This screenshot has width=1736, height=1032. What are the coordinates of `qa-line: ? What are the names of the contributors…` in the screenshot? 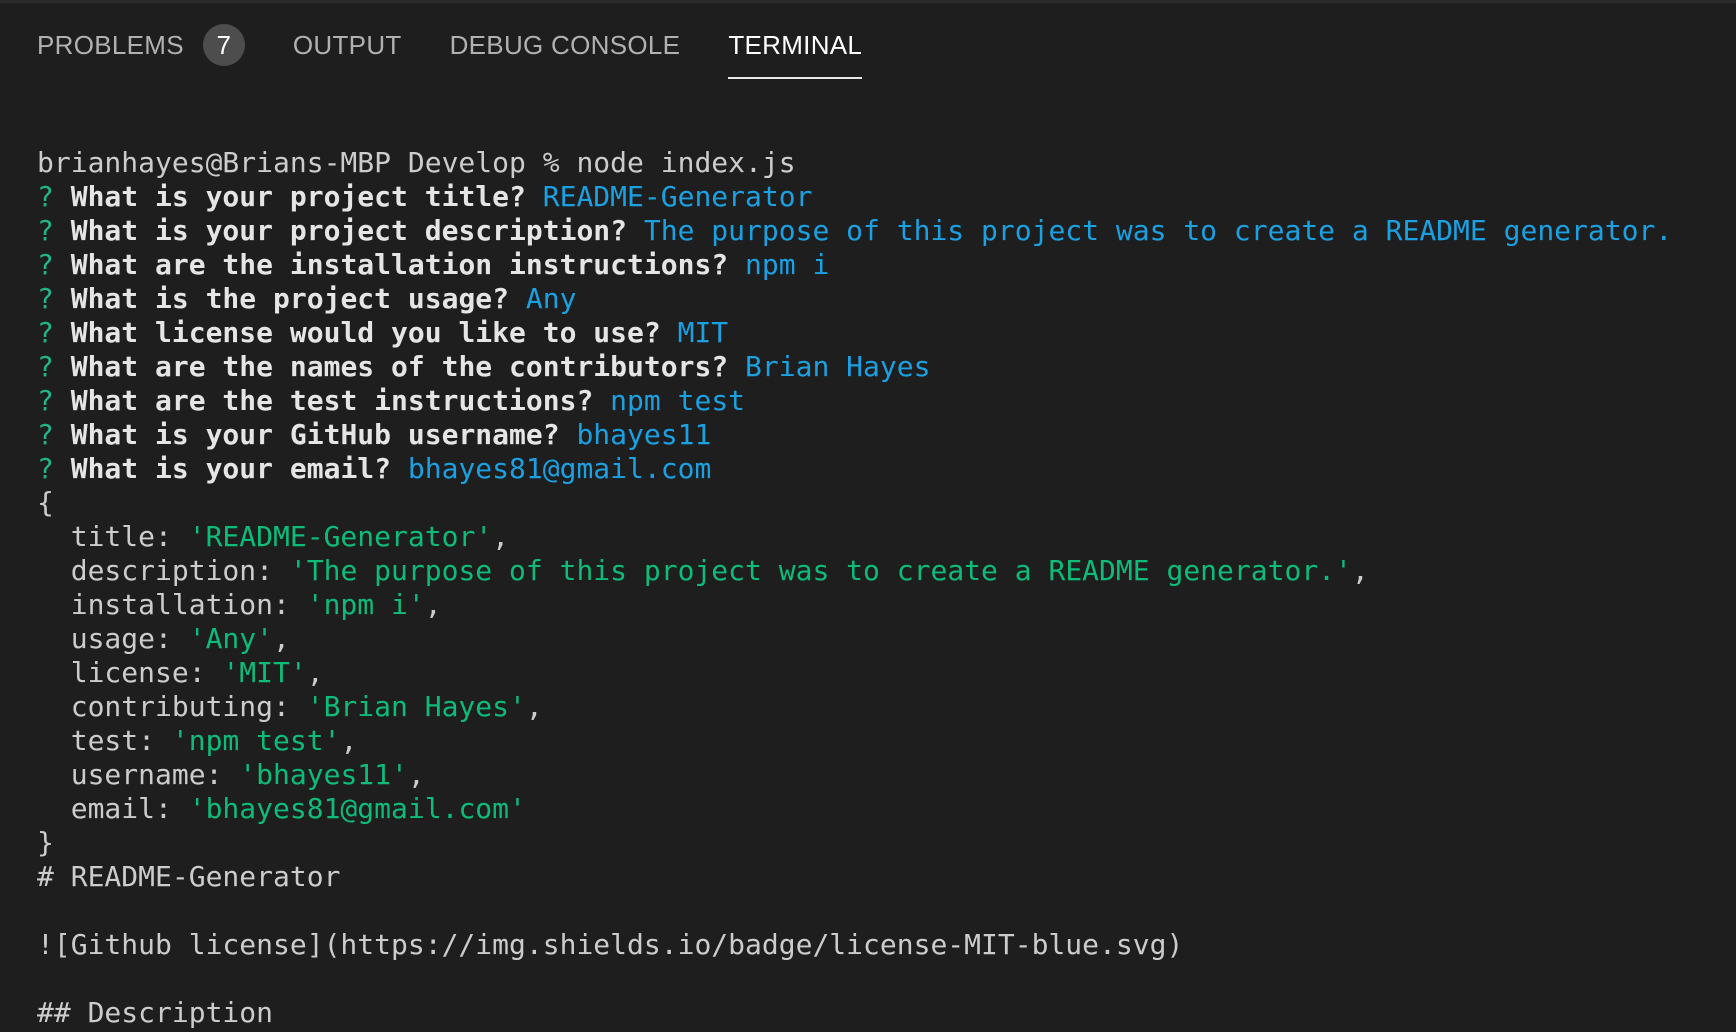 It's located at (877, 367).